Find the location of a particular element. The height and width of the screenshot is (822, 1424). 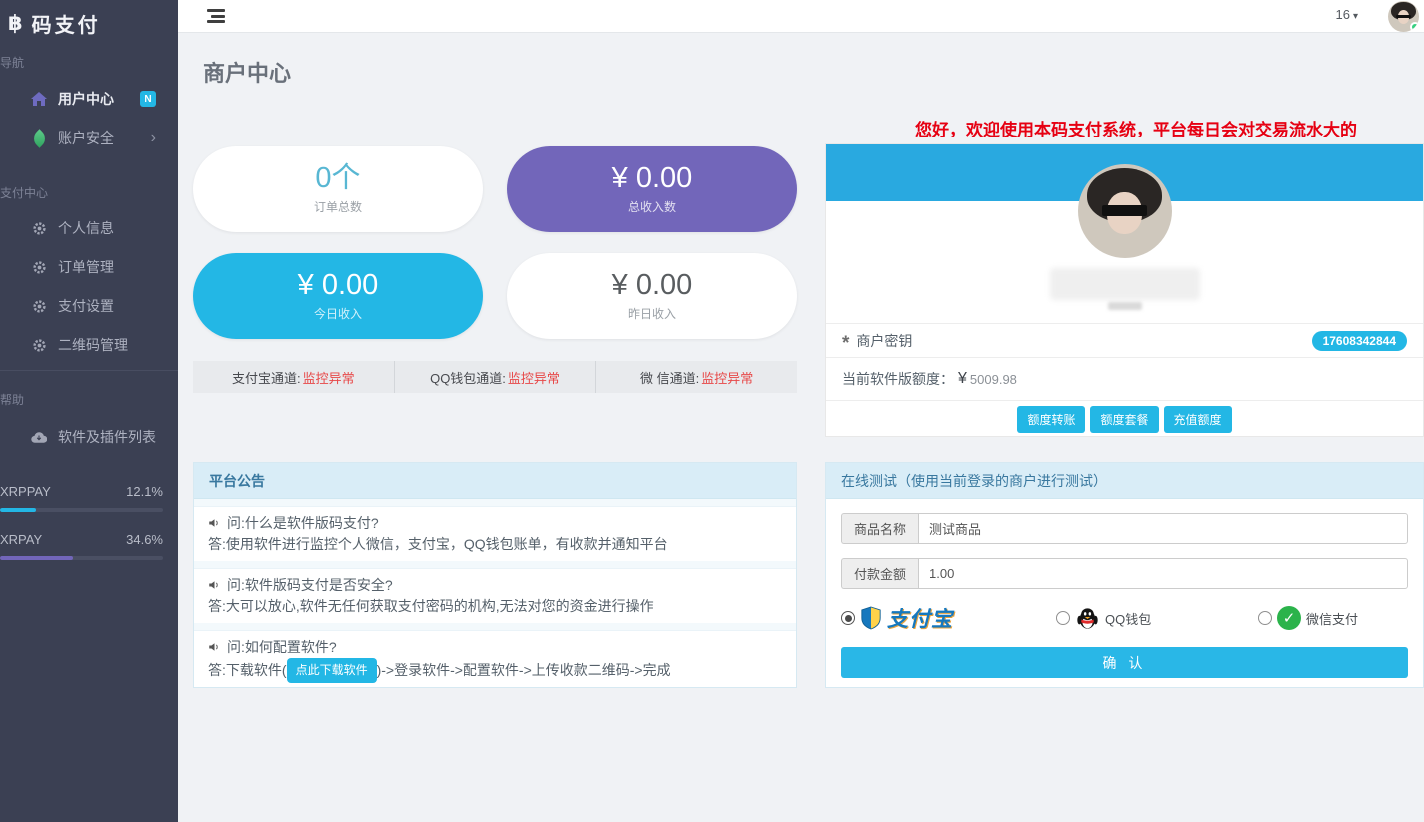

app-logo: ฿ 码支付 is located at coordinates (89, 19).